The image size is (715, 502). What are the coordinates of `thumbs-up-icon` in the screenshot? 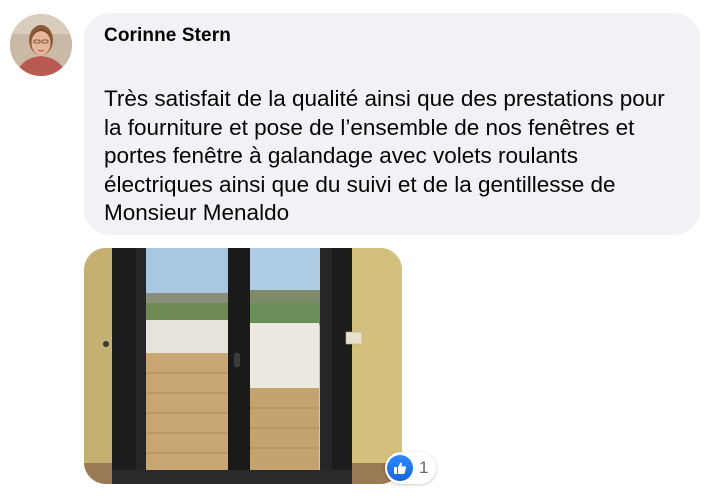 It's located at (400, 468).